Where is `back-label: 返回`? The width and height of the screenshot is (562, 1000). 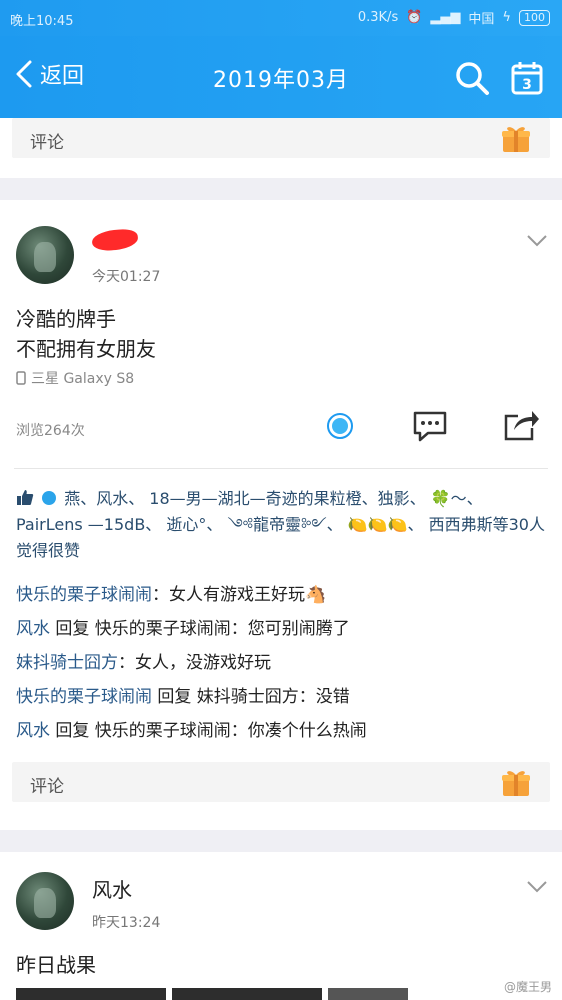
back-label: 返回 is located at coordinates (62, 76).